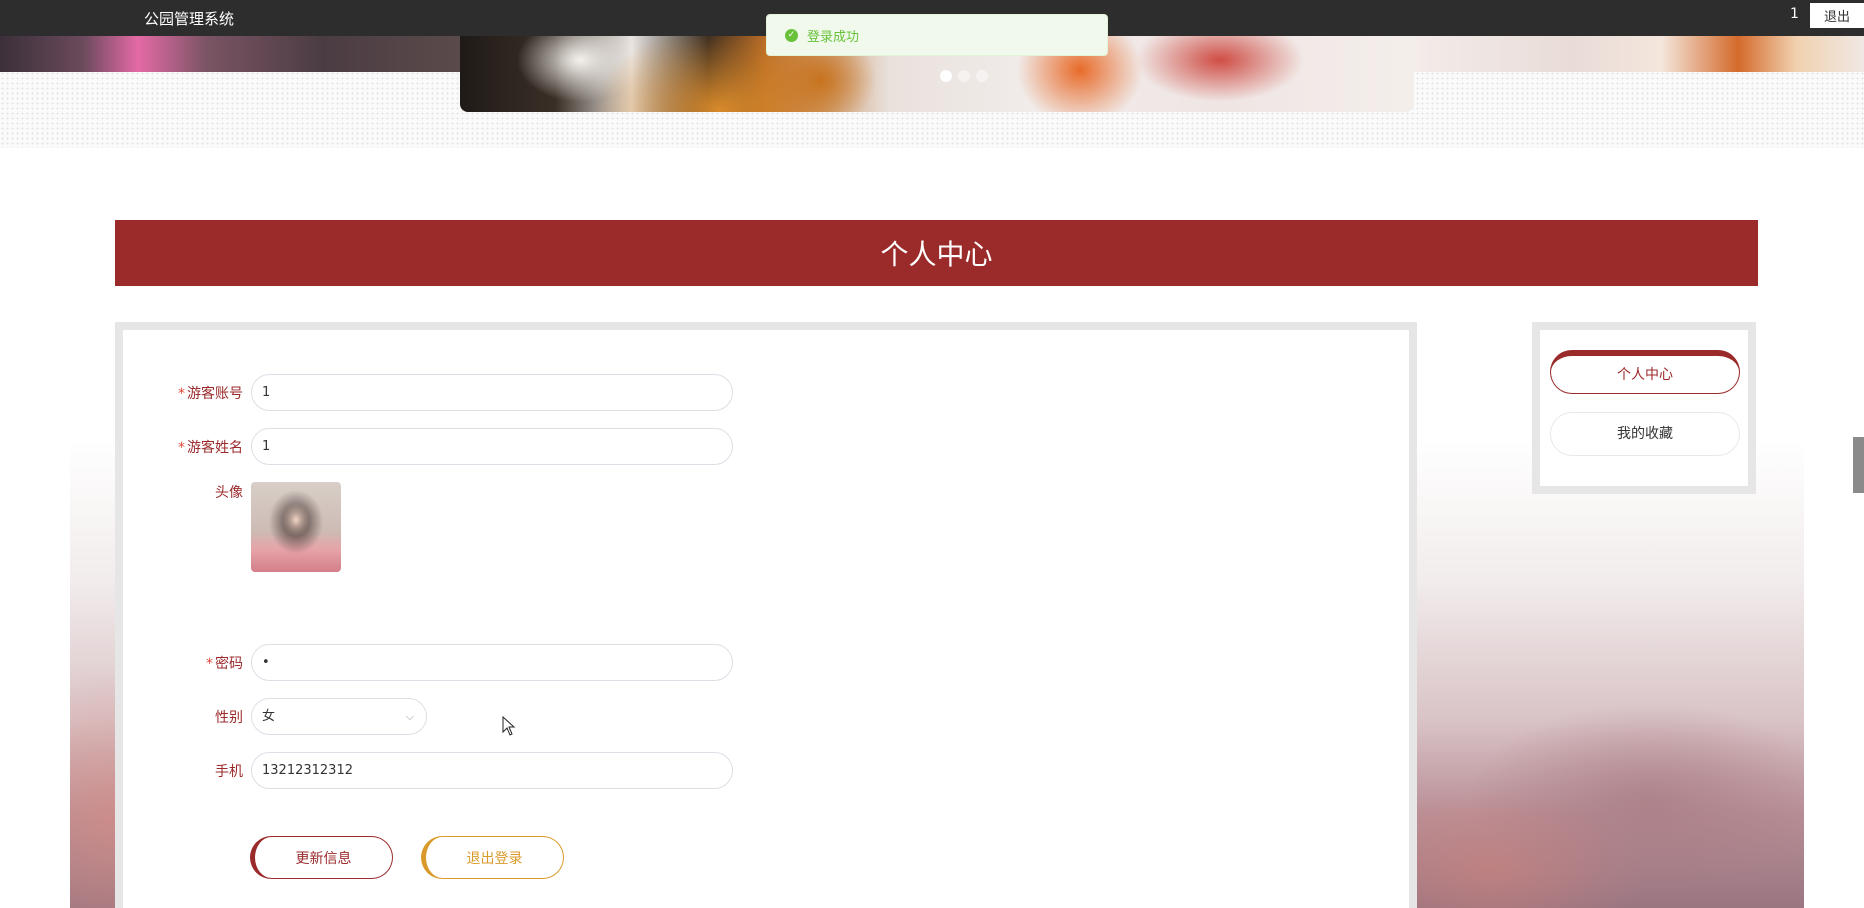 Image resolution: width=1864 pixels, height=908 pixels. What do you see at coordinates (1858, 465) in the screenshot?
I see `scrollbar-thumb` at bounding box center [1858, 465].